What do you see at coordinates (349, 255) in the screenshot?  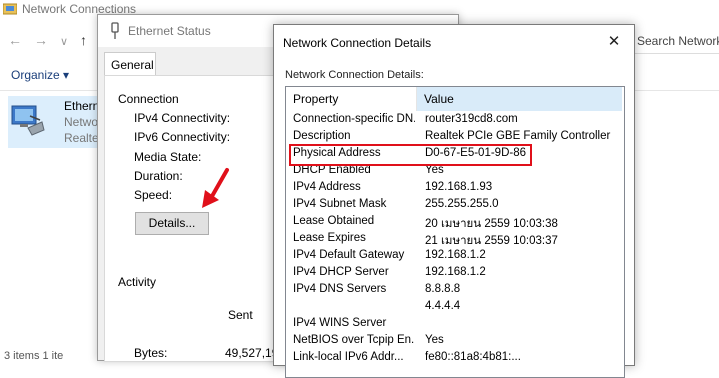 I see `property-cell: IPv4 Default Gateway` at bounding box center [349, 255].